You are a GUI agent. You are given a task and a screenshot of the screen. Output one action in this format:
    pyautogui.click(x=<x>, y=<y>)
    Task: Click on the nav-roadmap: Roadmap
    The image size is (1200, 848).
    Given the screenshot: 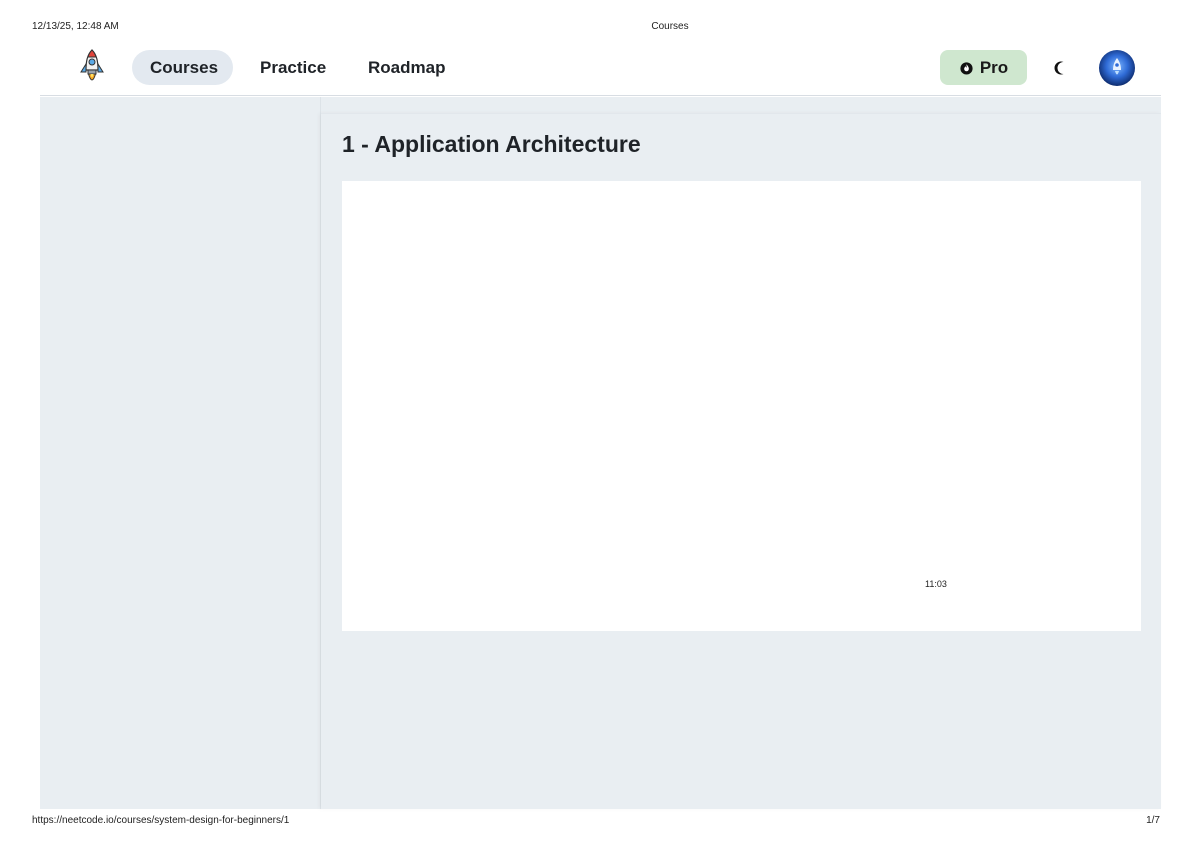 What is the action you would take?
    pyautogui.click(x=406, y=67)
    